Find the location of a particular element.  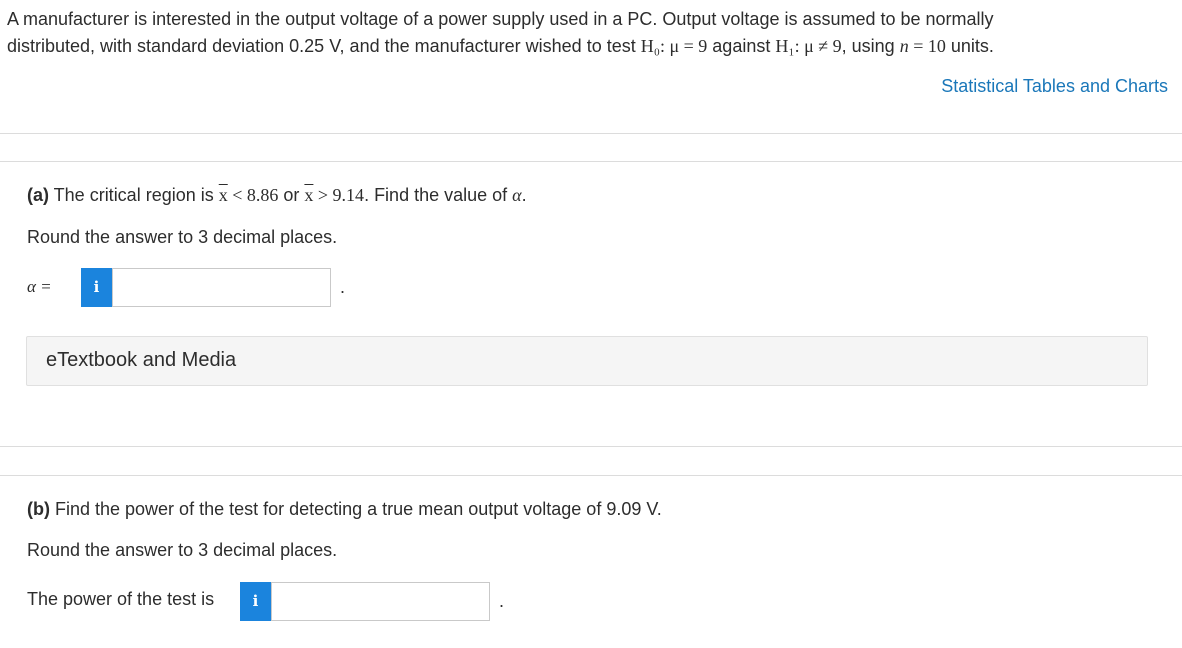

alternative-hypothesis: H₁: μ ≠ 9 is located at coordinates (808, 46).